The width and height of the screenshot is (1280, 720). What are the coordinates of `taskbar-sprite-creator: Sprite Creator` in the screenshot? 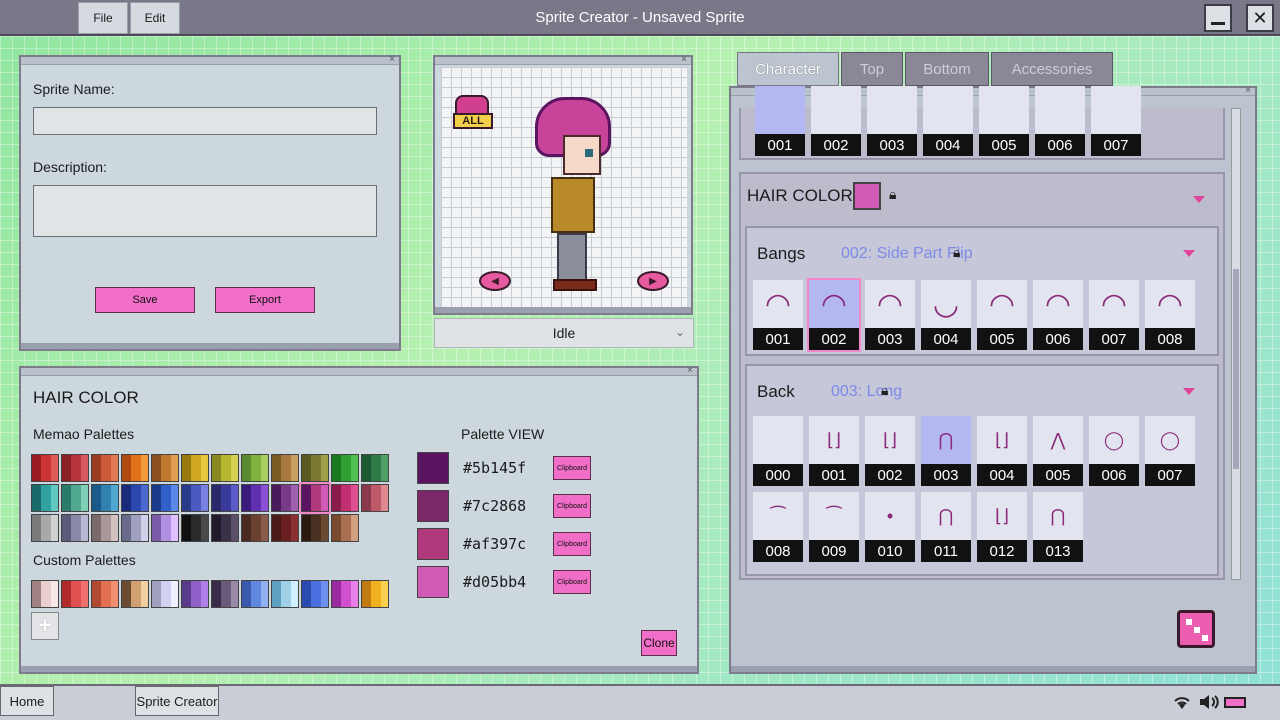 It's located at (177, 701).